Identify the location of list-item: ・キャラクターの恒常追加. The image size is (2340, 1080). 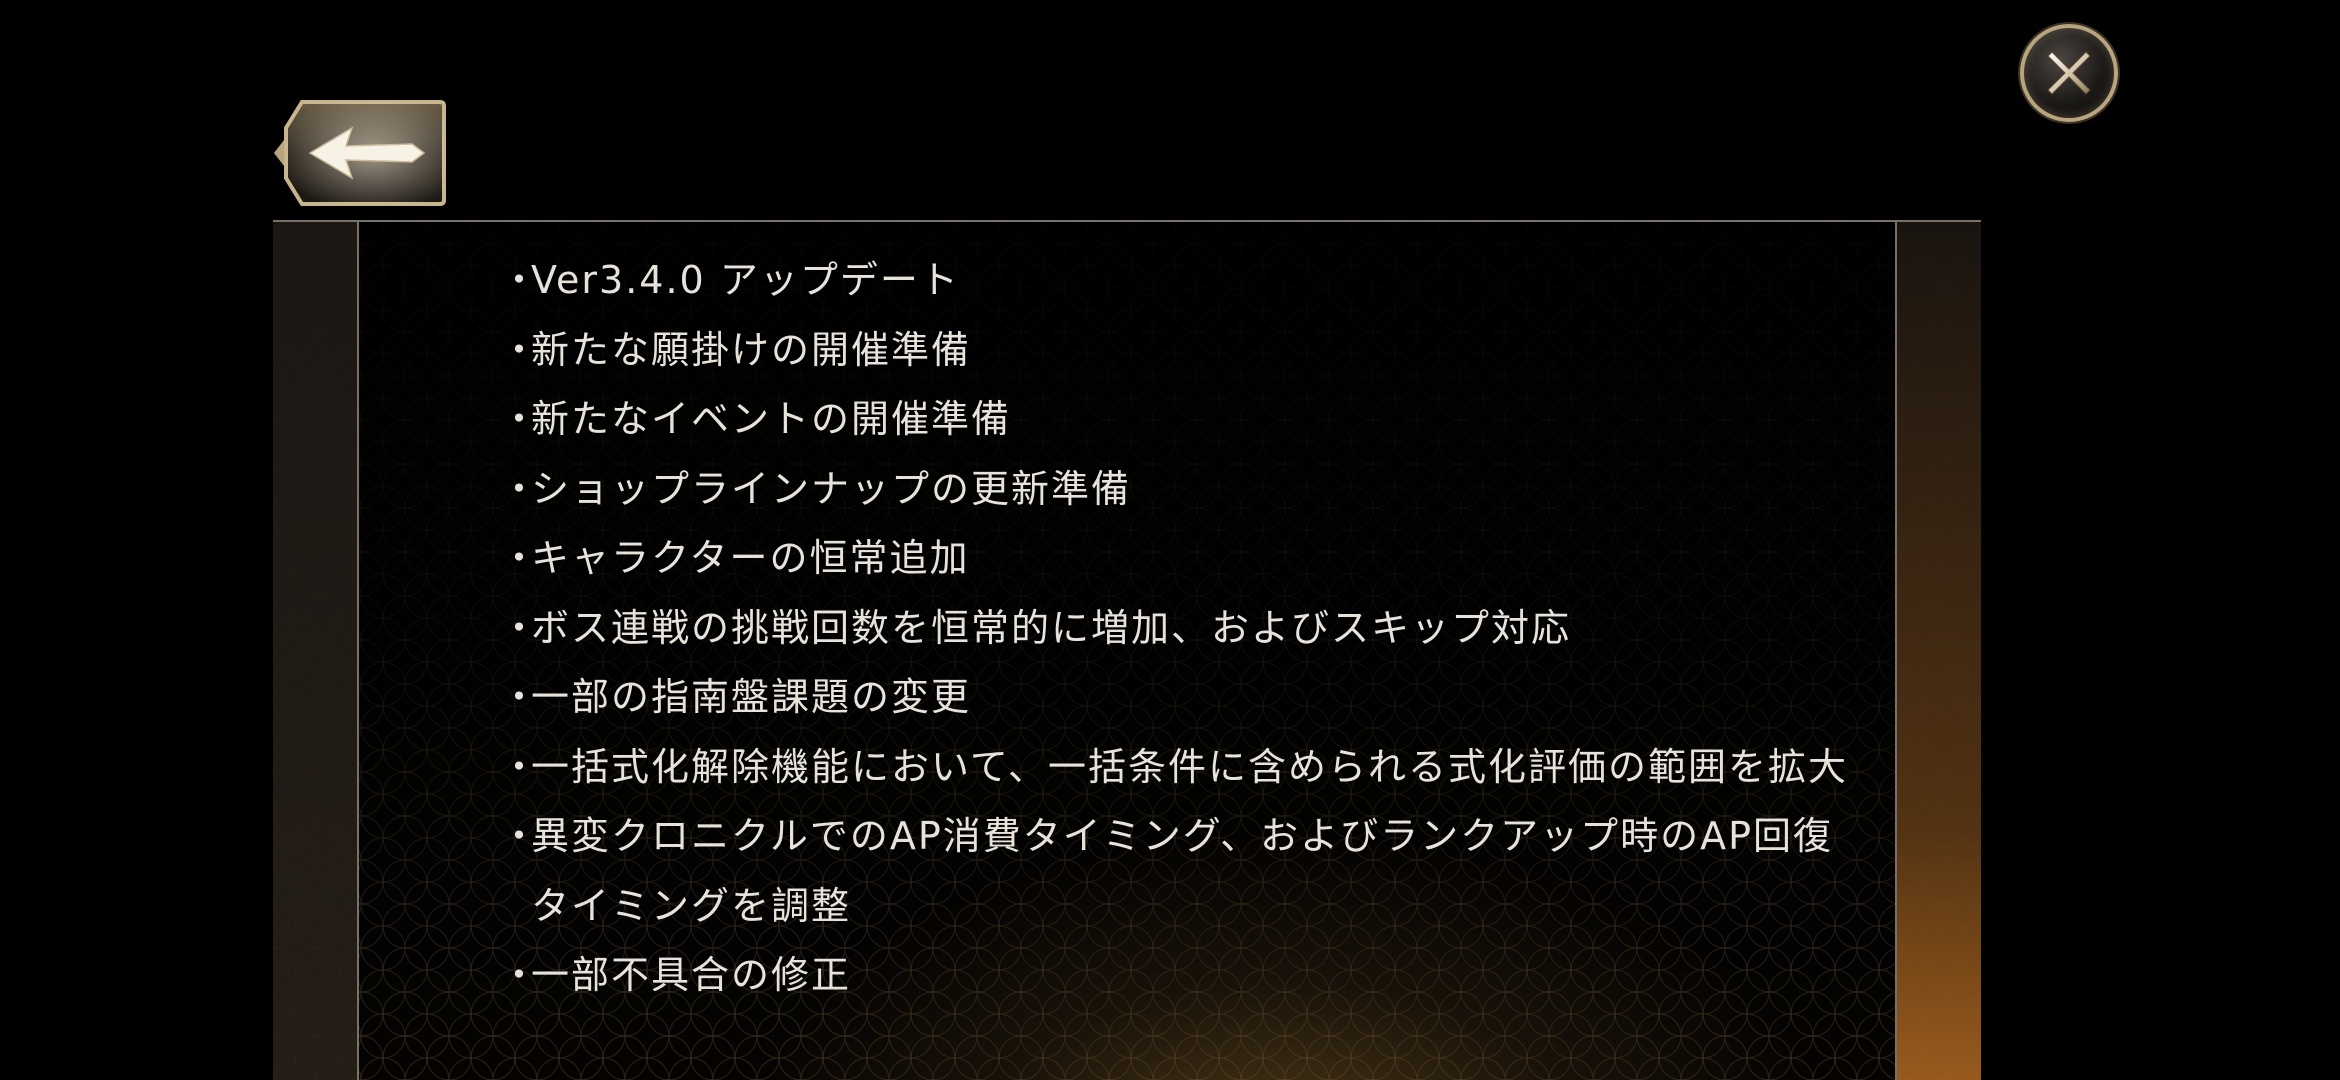
(735, 558).